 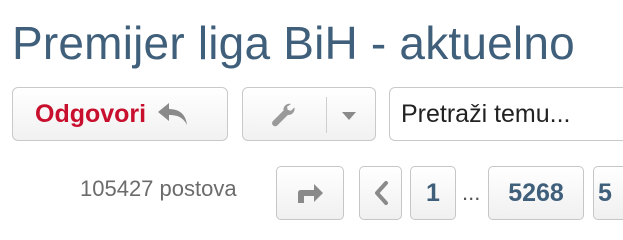 What do you see at coordinates (536, 193) in the screenshot?
I see `page-link-5268: 5268` at bounding box center [536, 193].